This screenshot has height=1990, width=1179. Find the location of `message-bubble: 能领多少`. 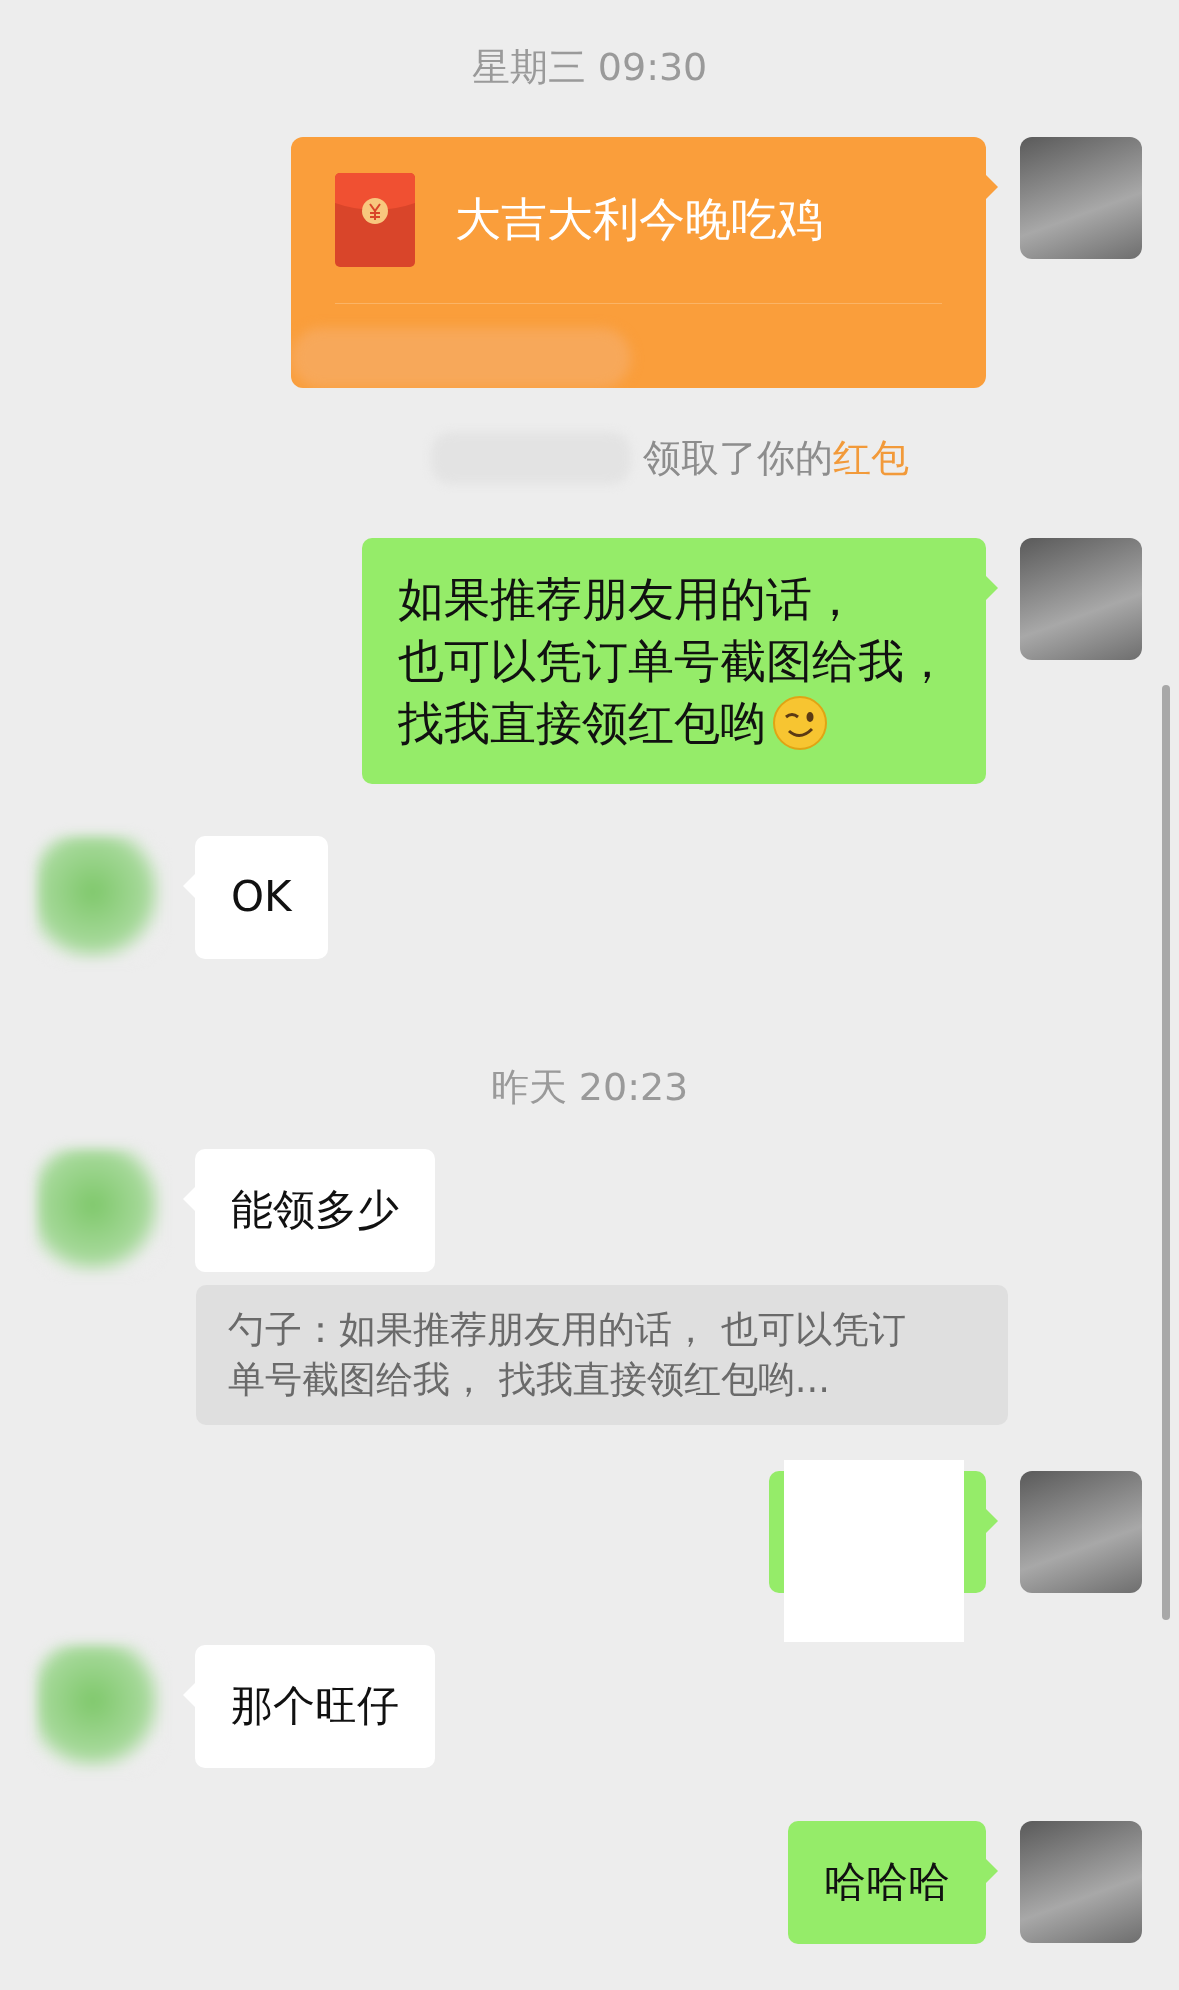

message-bubble: 能领多少 is located at coordinates (315, 1210).